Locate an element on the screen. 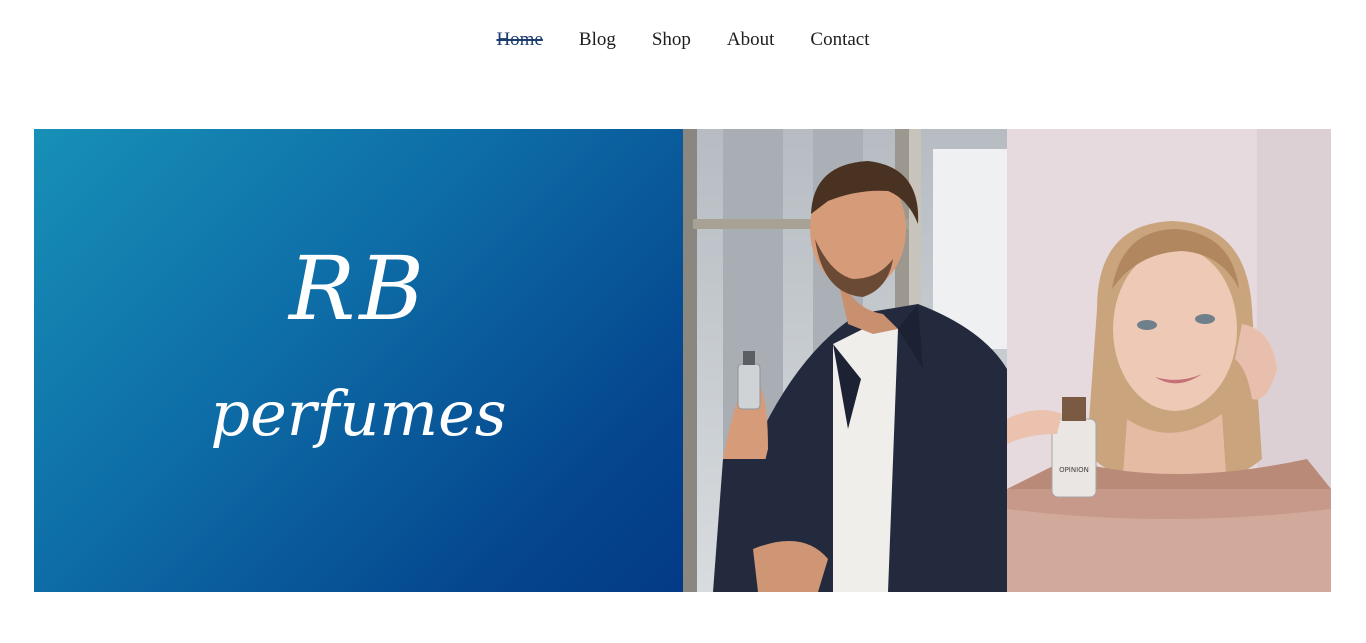 Image resolution: width=1366 pixels, height=643 pixels. nav-item-about: About is located at coordinates (751, 40).